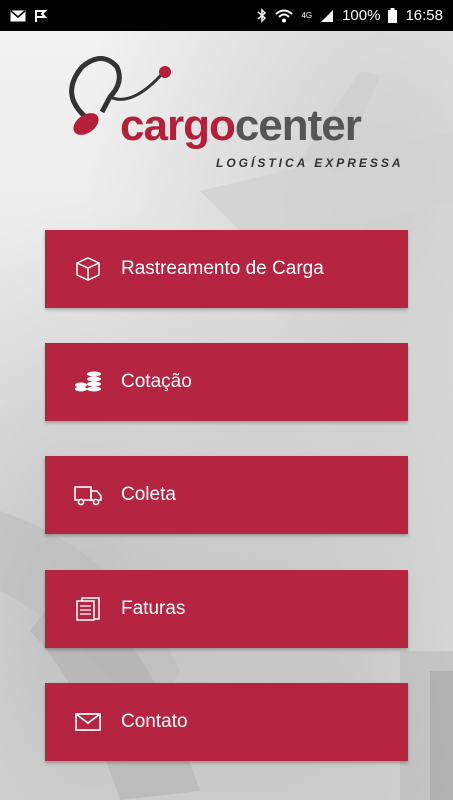 The image size is (453, 800). Describe the element at coordinates (226, 495) in the screenshot. I see `menu-button-coleta: Coleta` at that location.